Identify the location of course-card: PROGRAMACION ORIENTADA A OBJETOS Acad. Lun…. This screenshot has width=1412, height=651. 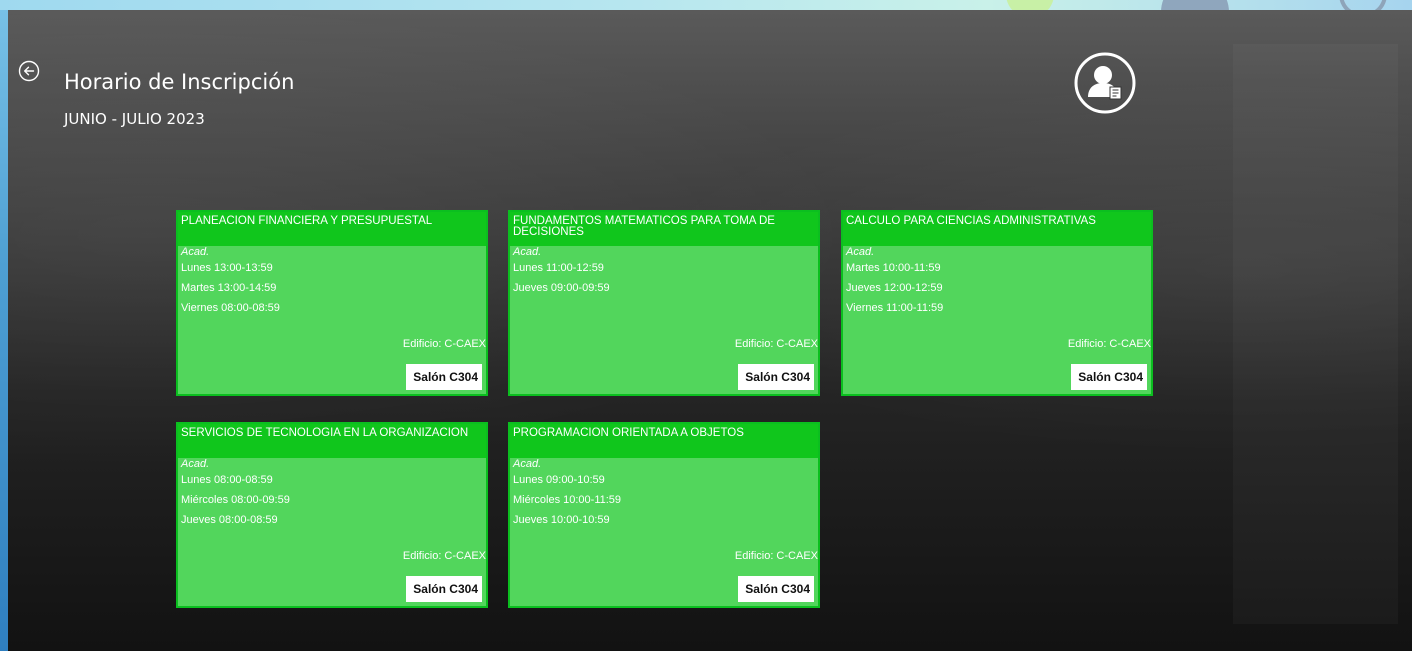
(664, 515).